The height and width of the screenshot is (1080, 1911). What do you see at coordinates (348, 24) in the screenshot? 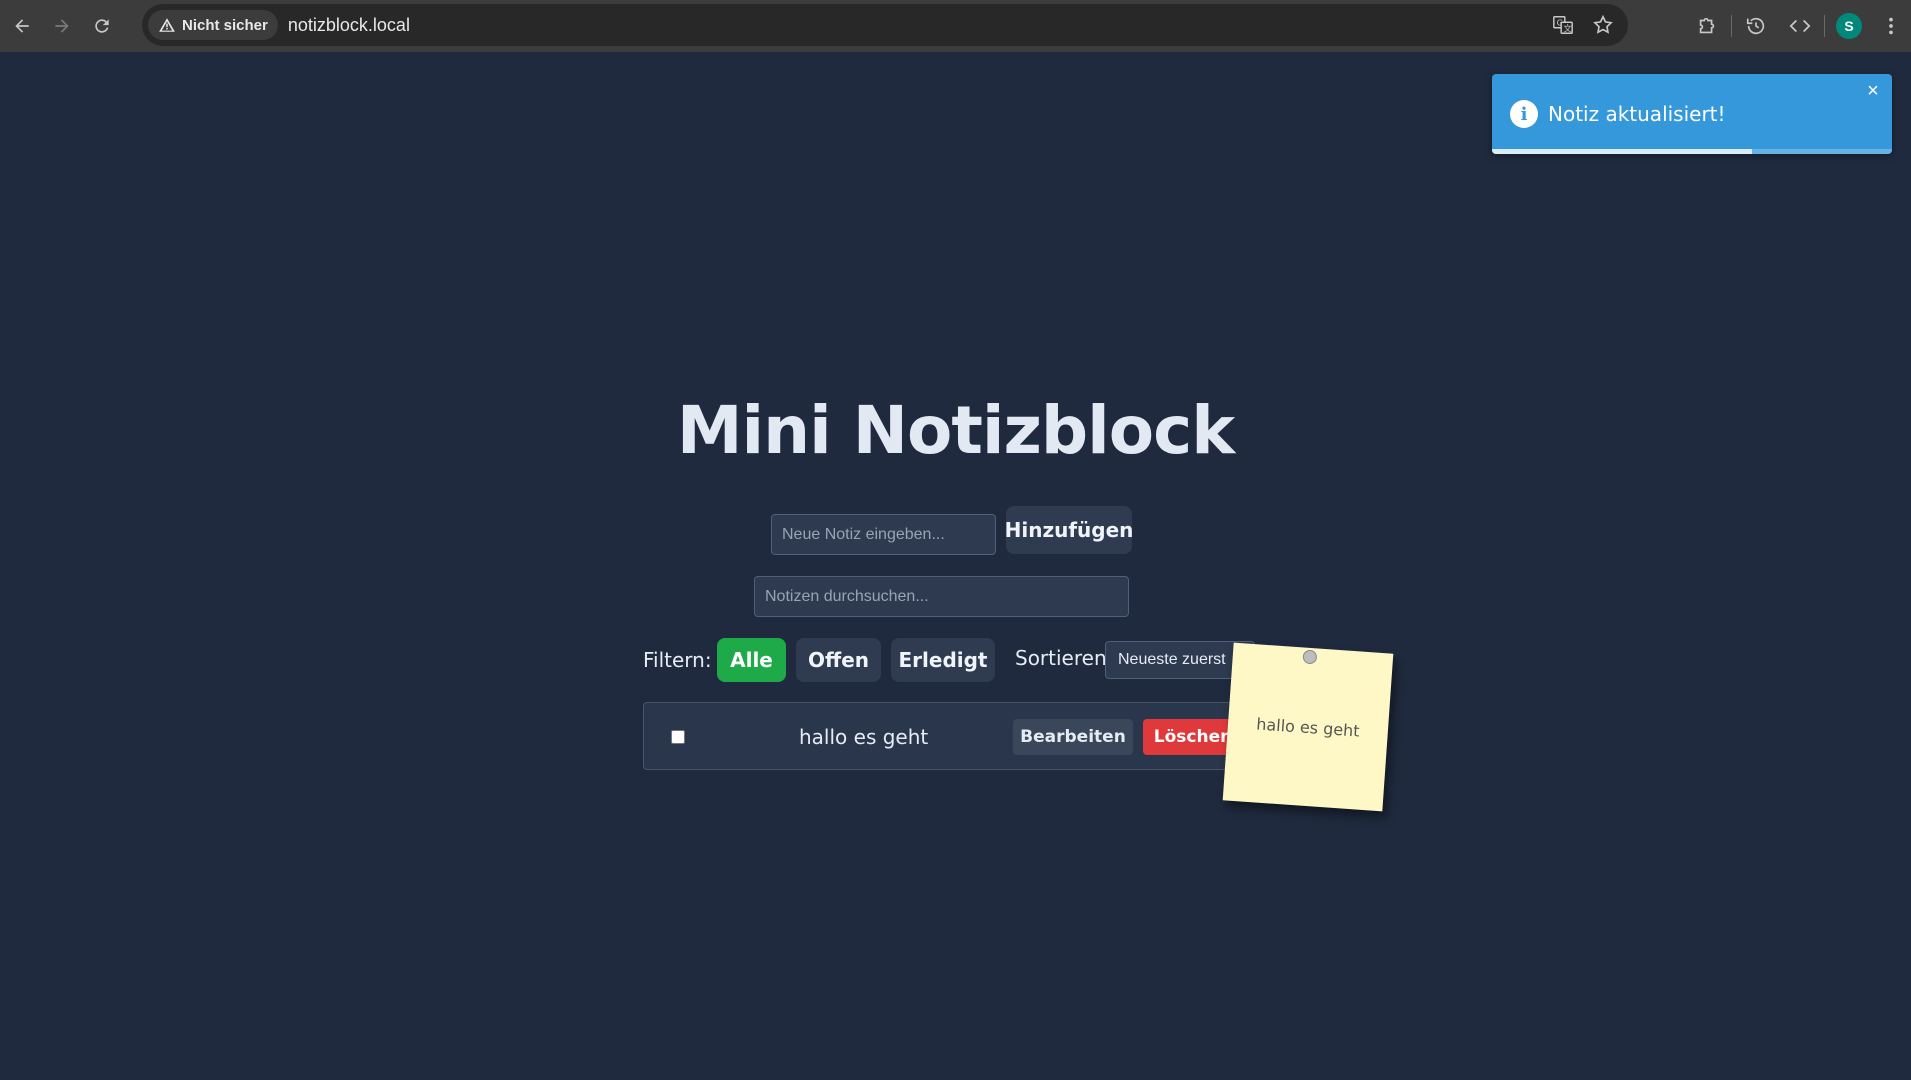
I see `url-text: notizblock.local` at bounding box center [348, 24].